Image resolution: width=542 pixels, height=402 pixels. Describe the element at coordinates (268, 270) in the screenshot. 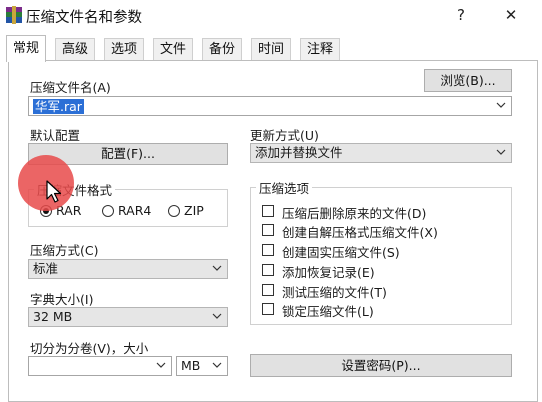

I see `checkbox-recovery` at that location.